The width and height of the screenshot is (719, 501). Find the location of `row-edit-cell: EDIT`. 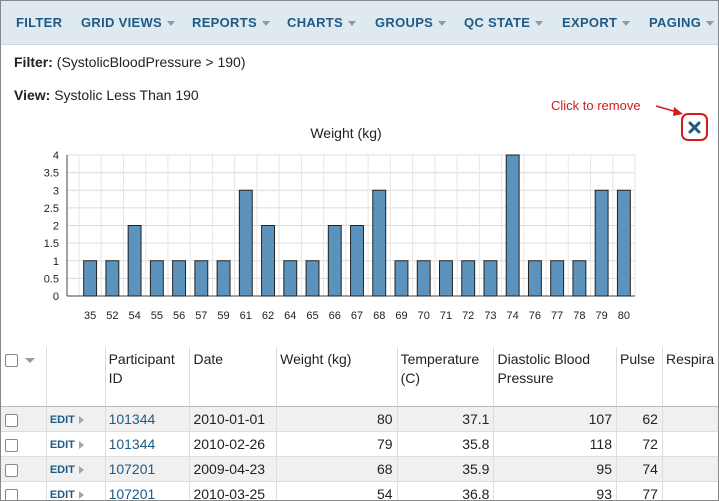

row-edit-cell: EDIT is located at coordinates (76, 419).